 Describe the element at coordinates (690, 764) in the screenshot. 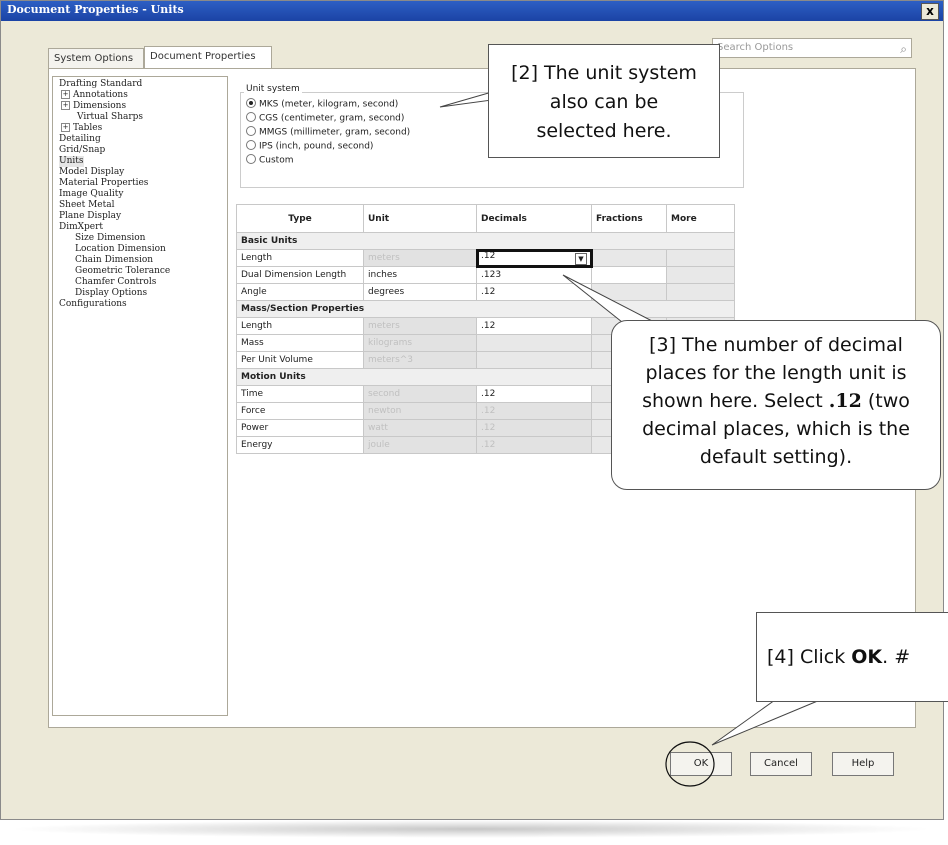

I see `ok-highlight-circle` at that location.